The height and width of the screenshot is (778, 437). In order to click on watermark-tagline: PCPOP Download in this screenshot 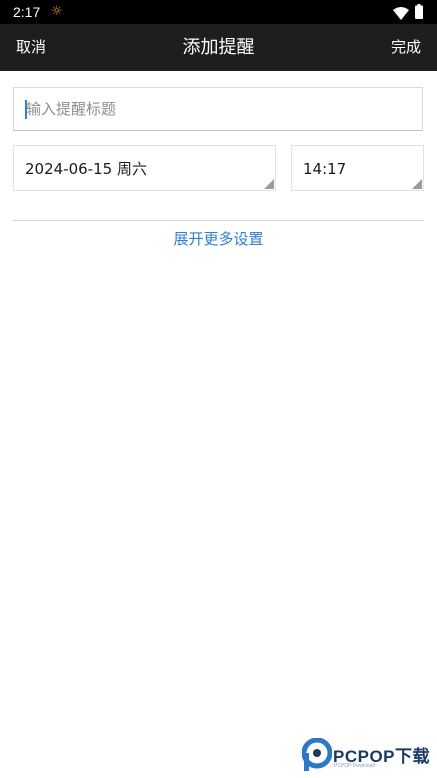, I will do `click(355, 766)`.